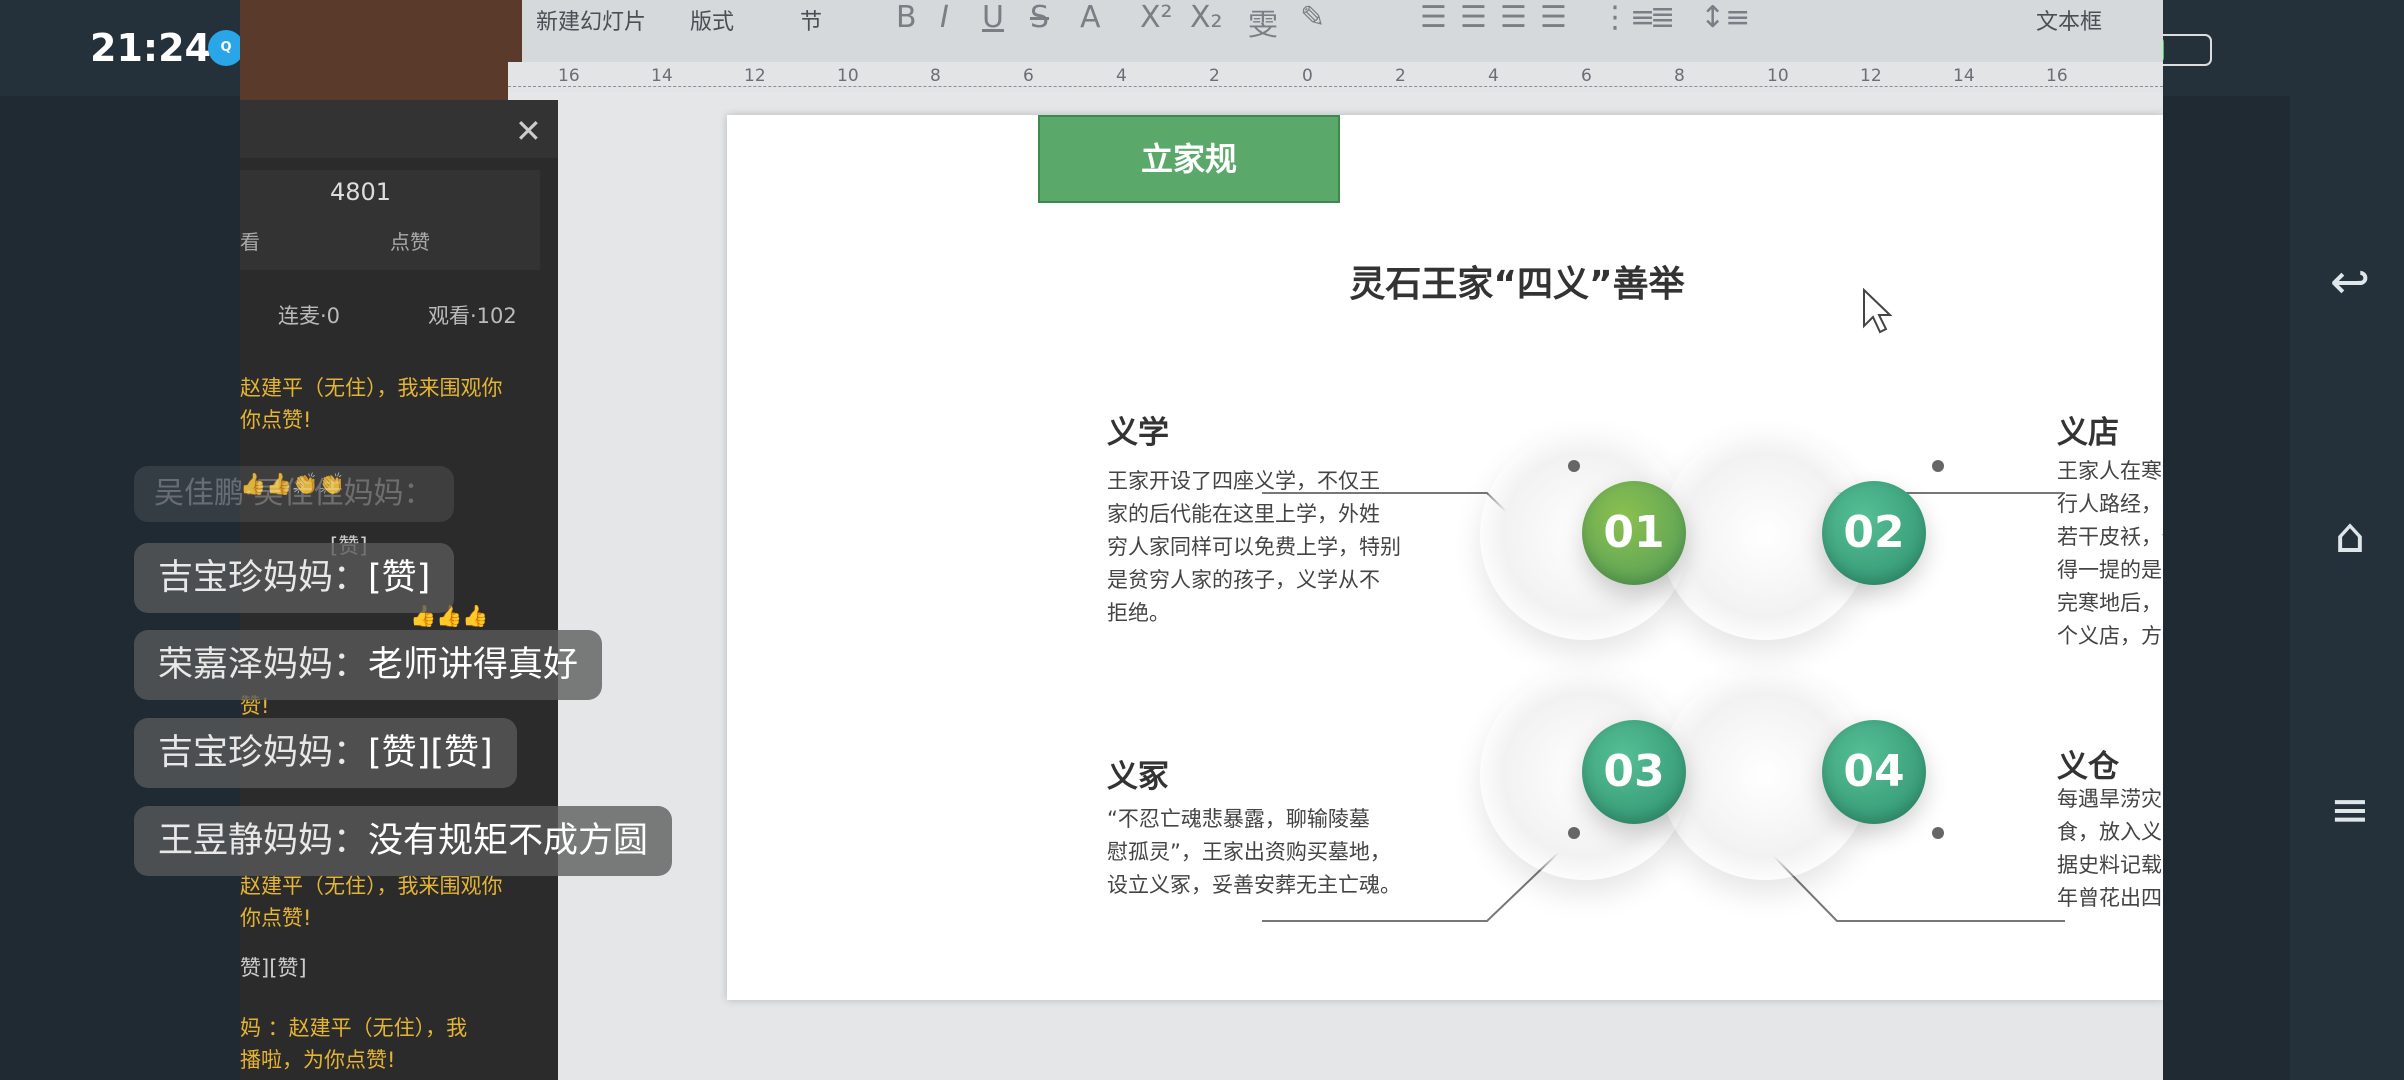  Describe the element at coordinates (993, 17) in the screenshot. I see `underline-icon: U` at that location.